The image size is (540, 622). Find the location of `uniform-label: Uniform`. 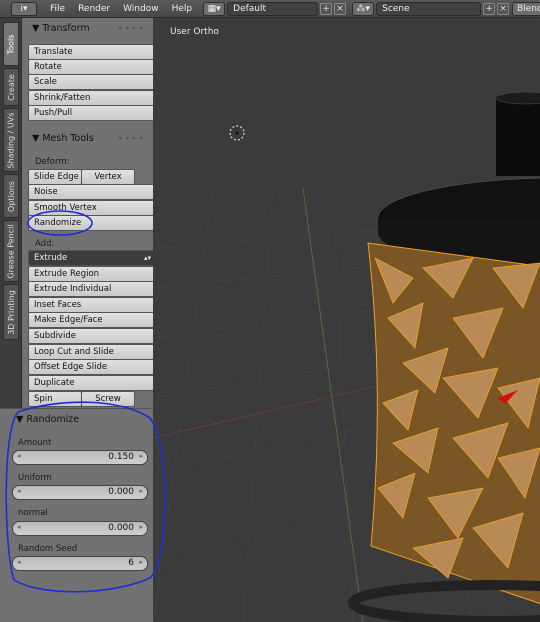

uniform-label: Uniform is located at coordinates (35, 478).